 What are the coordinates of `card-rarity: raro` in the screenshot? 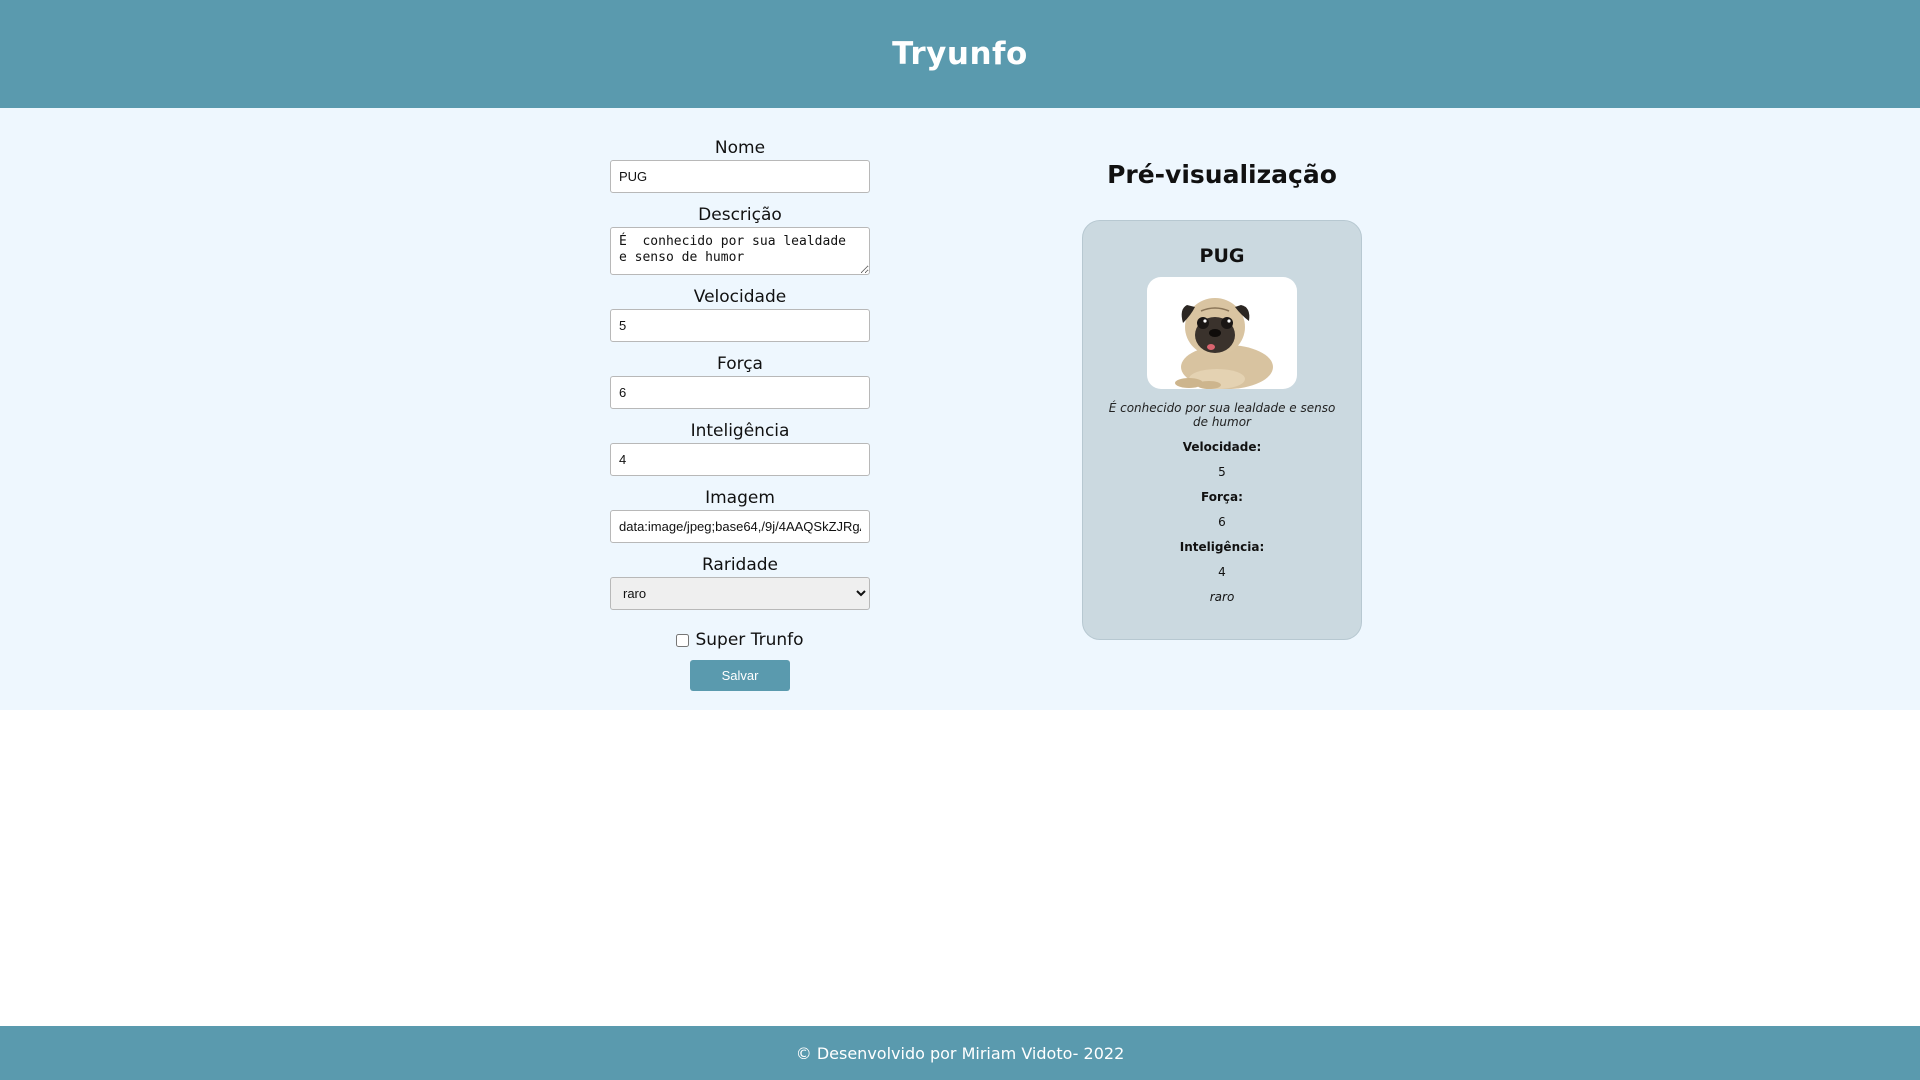 It's located at (1222, 597).